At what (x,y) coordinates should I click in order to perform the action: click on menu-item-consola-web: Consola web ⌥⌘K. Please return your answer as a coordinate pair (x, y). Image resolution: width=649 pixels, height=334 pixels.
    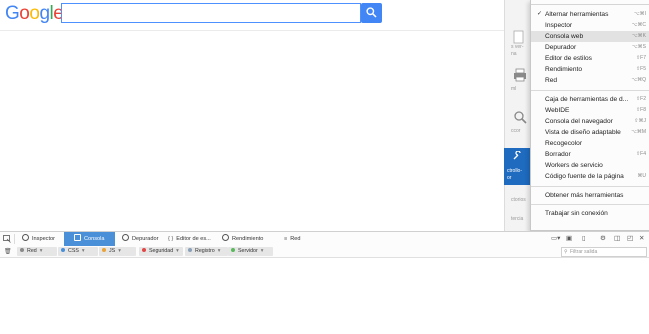
    Looking at the image, I should click on (590, 36).